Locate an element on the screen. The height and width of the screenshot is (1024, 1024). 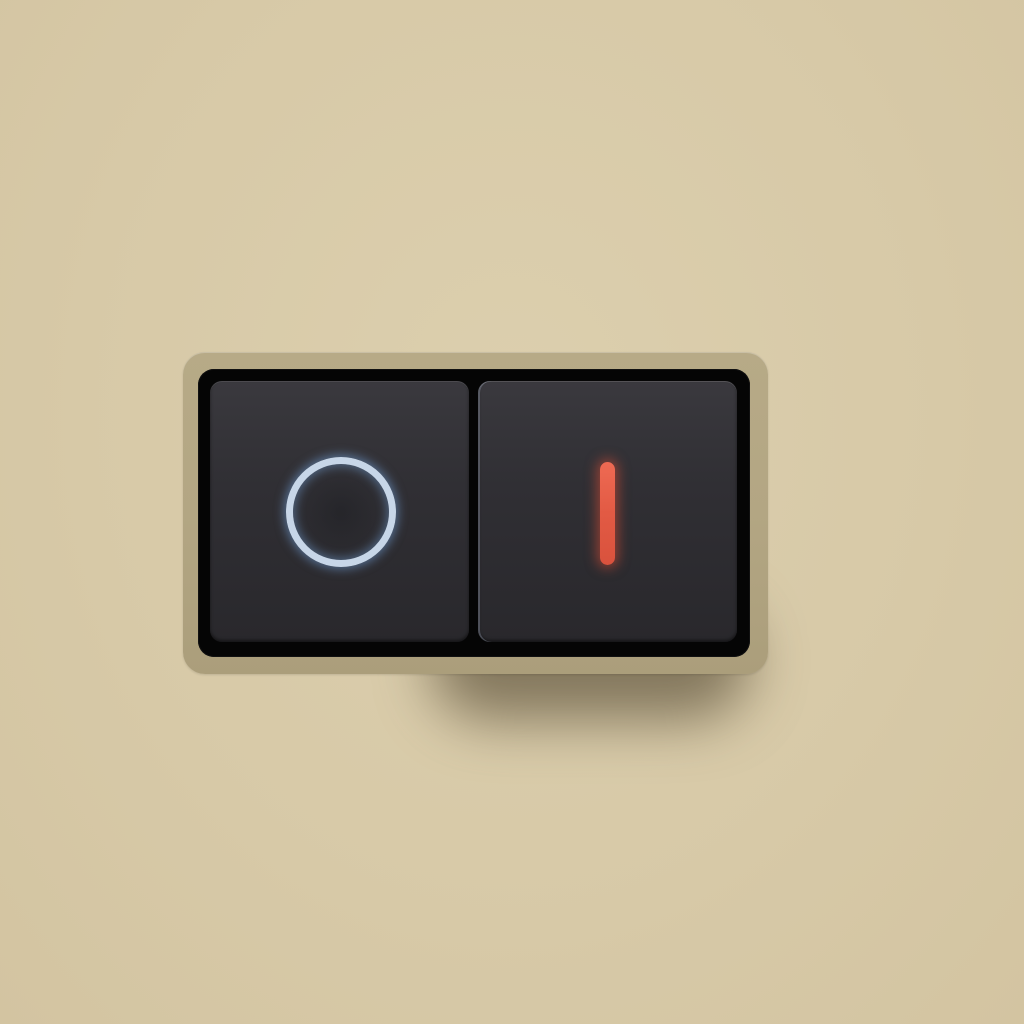
off-rocker-button is located at coordinates (339, 511).